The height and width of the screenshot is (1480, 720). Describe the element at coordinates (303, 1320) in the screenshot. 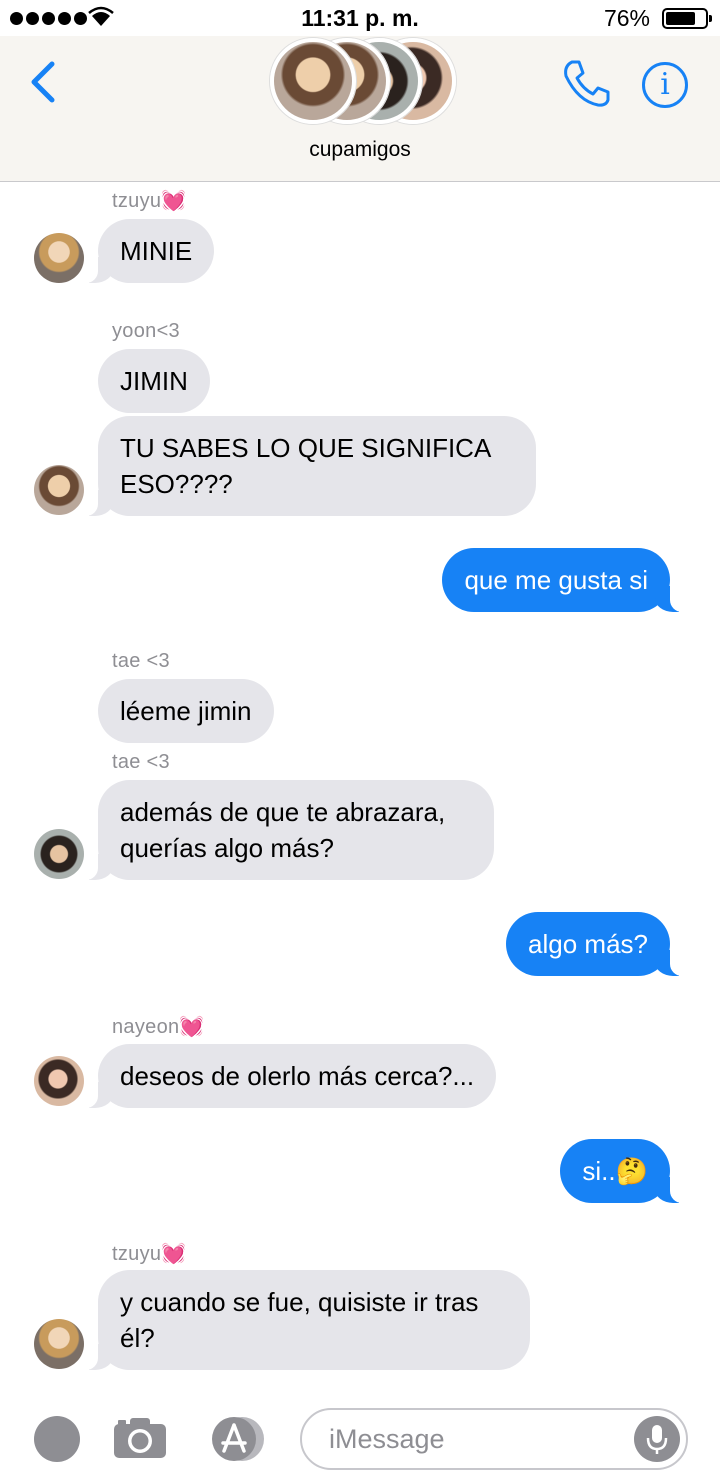

I see `incoming-message-bubble: y cuando se fue, quisiste ir tras él?` at that location.